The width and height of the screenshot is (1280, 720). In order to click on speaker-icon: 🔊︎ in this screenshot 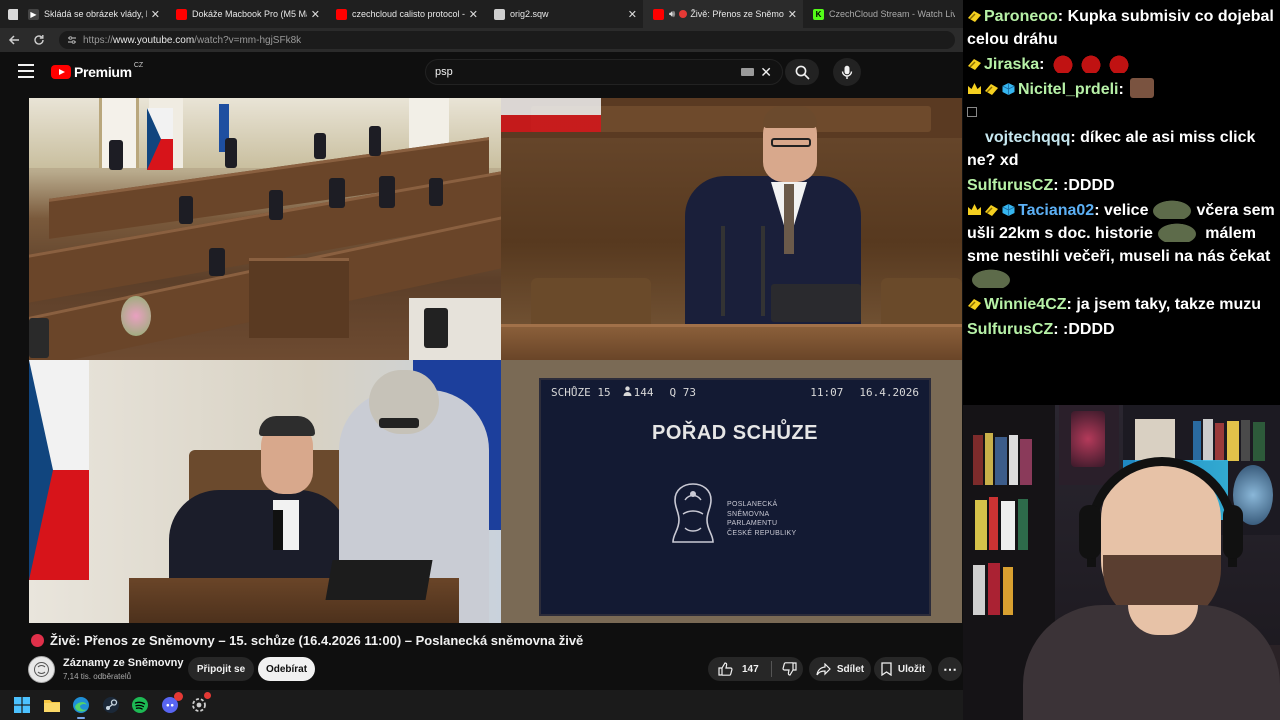, I will do `click(672, 14)`.